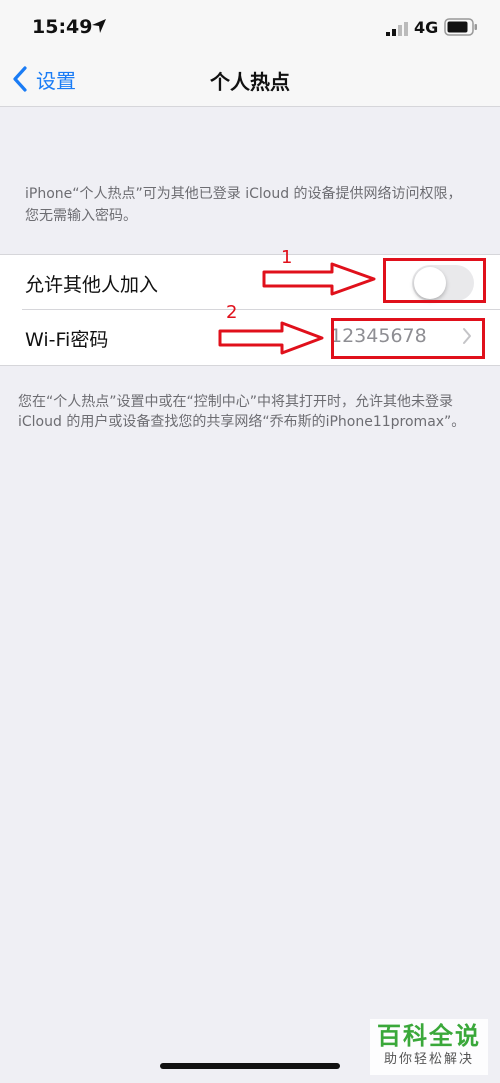 The width and height of the screenshot is (500, 1083). I want to click on battery-icon, so click(460, 27).